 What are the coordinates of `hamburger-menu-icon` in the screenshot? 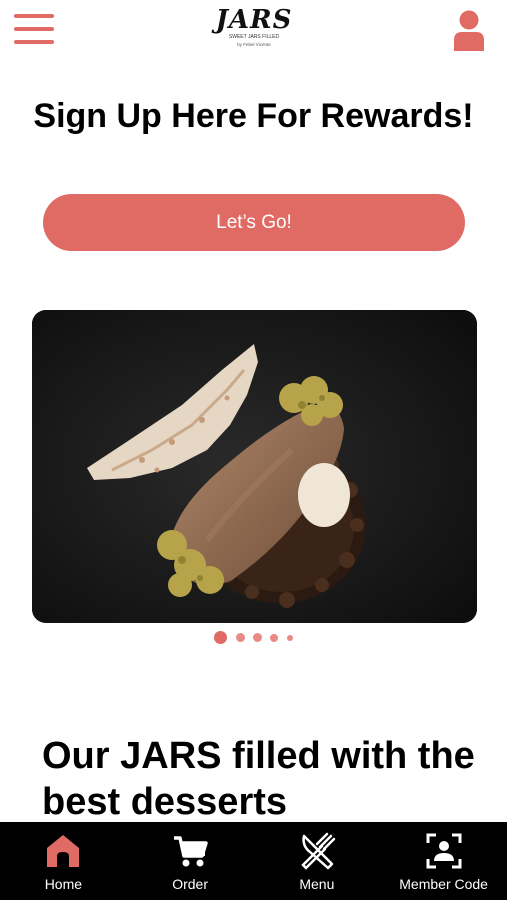 It's located at (35, 30).